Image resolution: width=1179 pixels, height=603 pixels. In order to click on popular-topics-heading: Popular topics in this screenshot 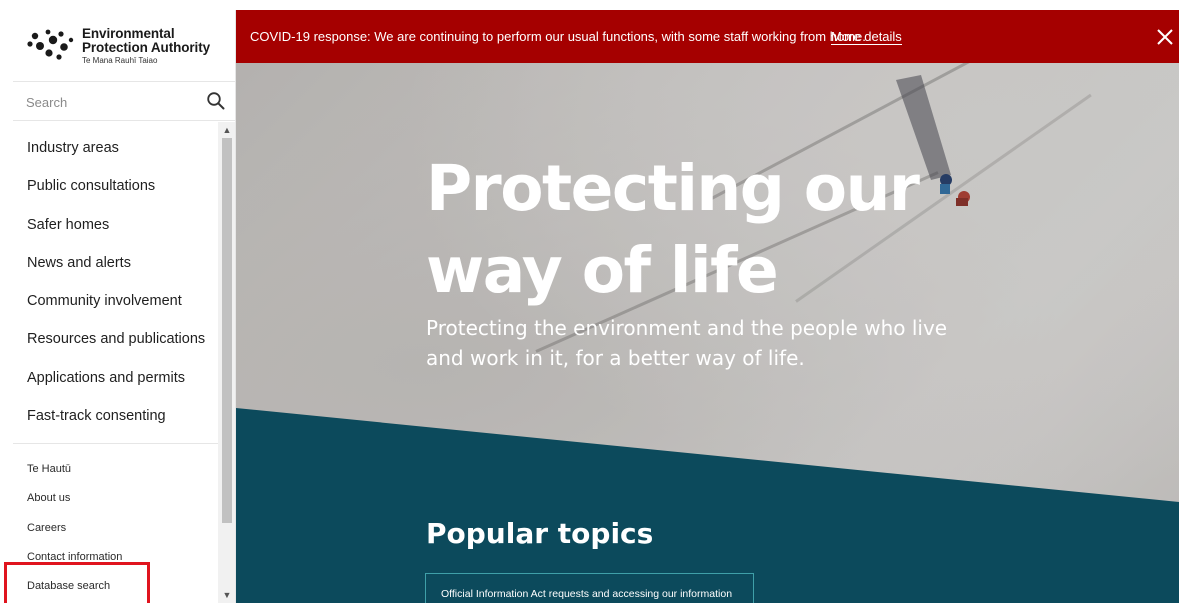, I will do `click(540, 533)`.